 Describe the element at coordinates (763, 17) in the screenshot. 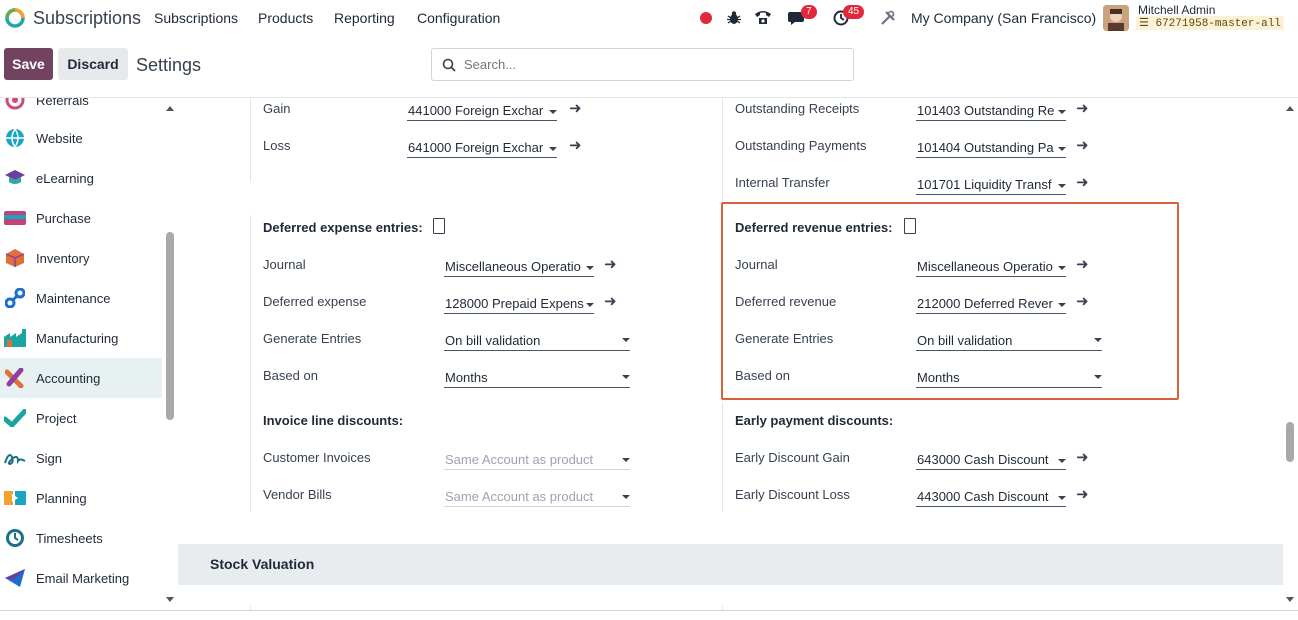

I see `phone-icon` at that location.